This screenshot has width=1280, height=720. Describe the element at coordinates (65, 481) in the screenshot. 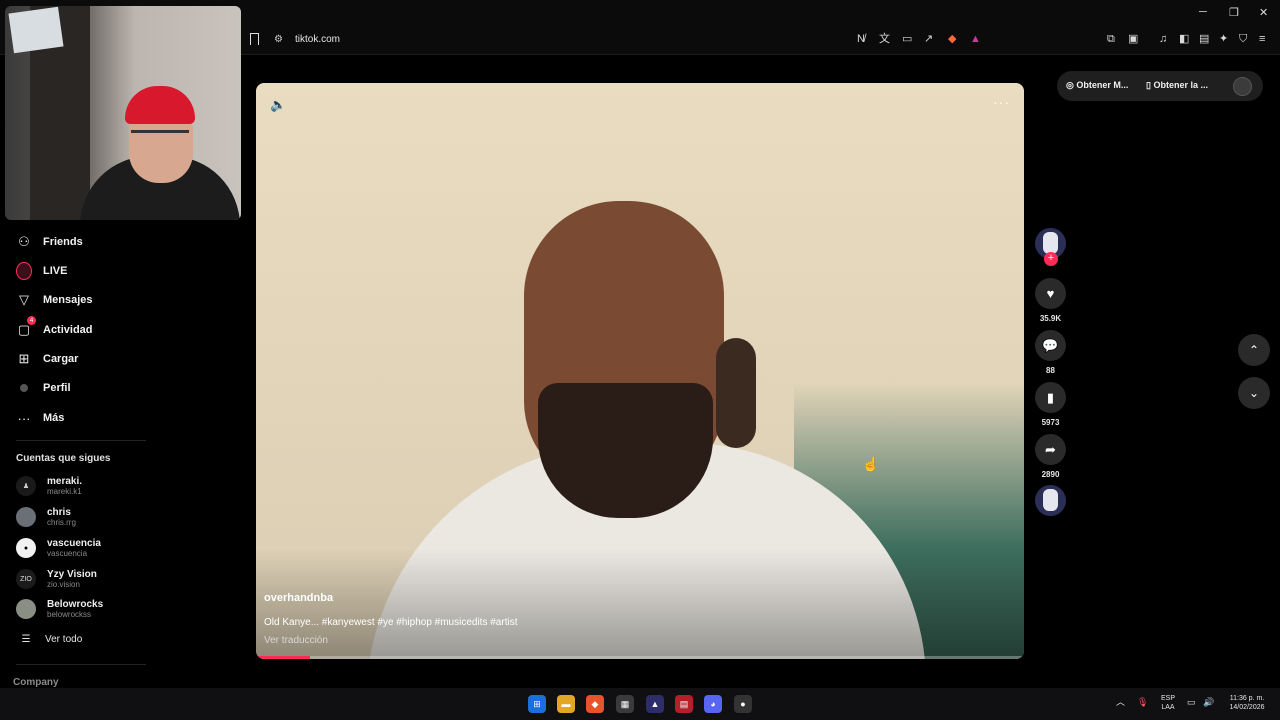

I see `following-name: meraki.` at that location.